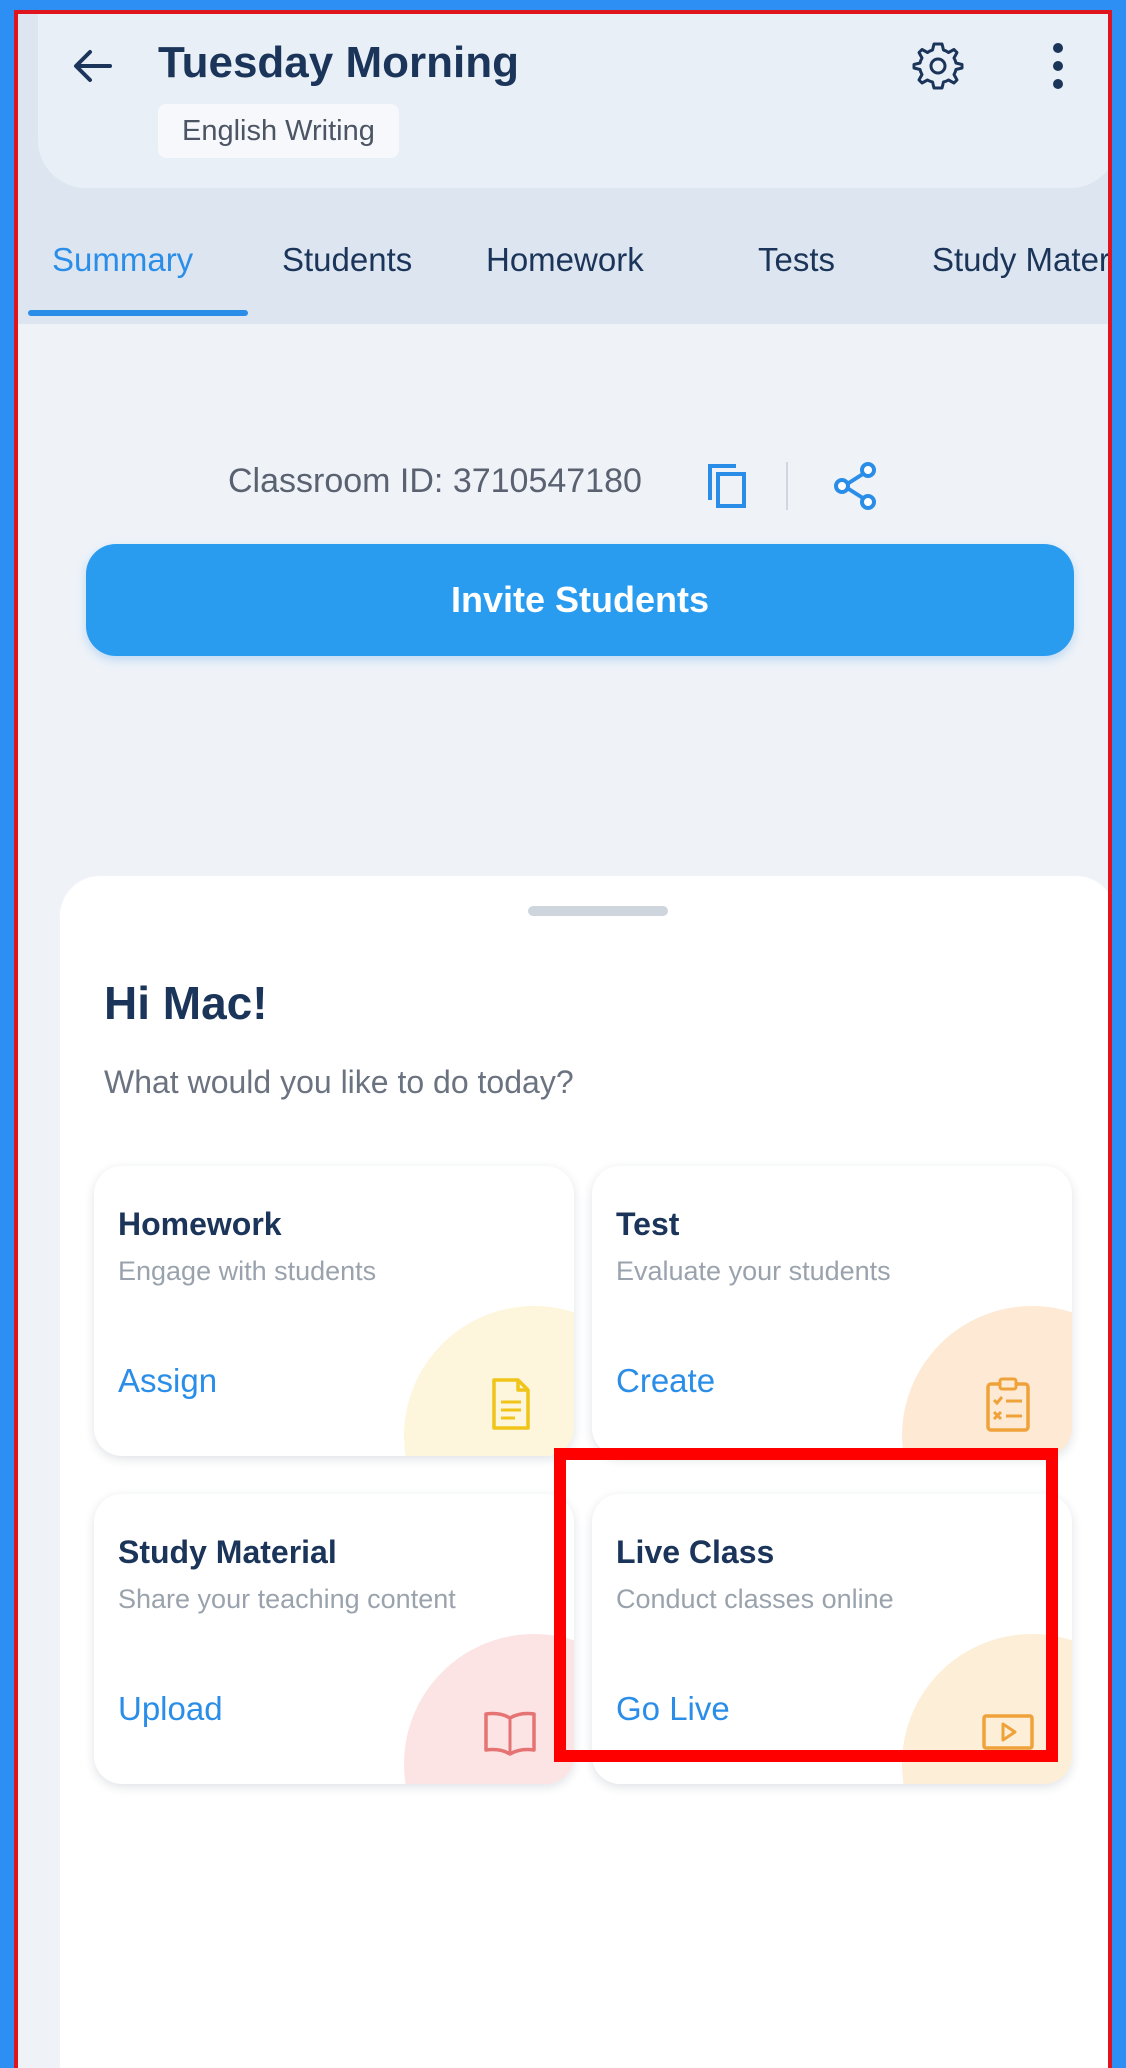 The height and width of the screenshot is (2068, 1126). I want to click on test-card: Test Evaluate your students Create, so click(832, 1311).